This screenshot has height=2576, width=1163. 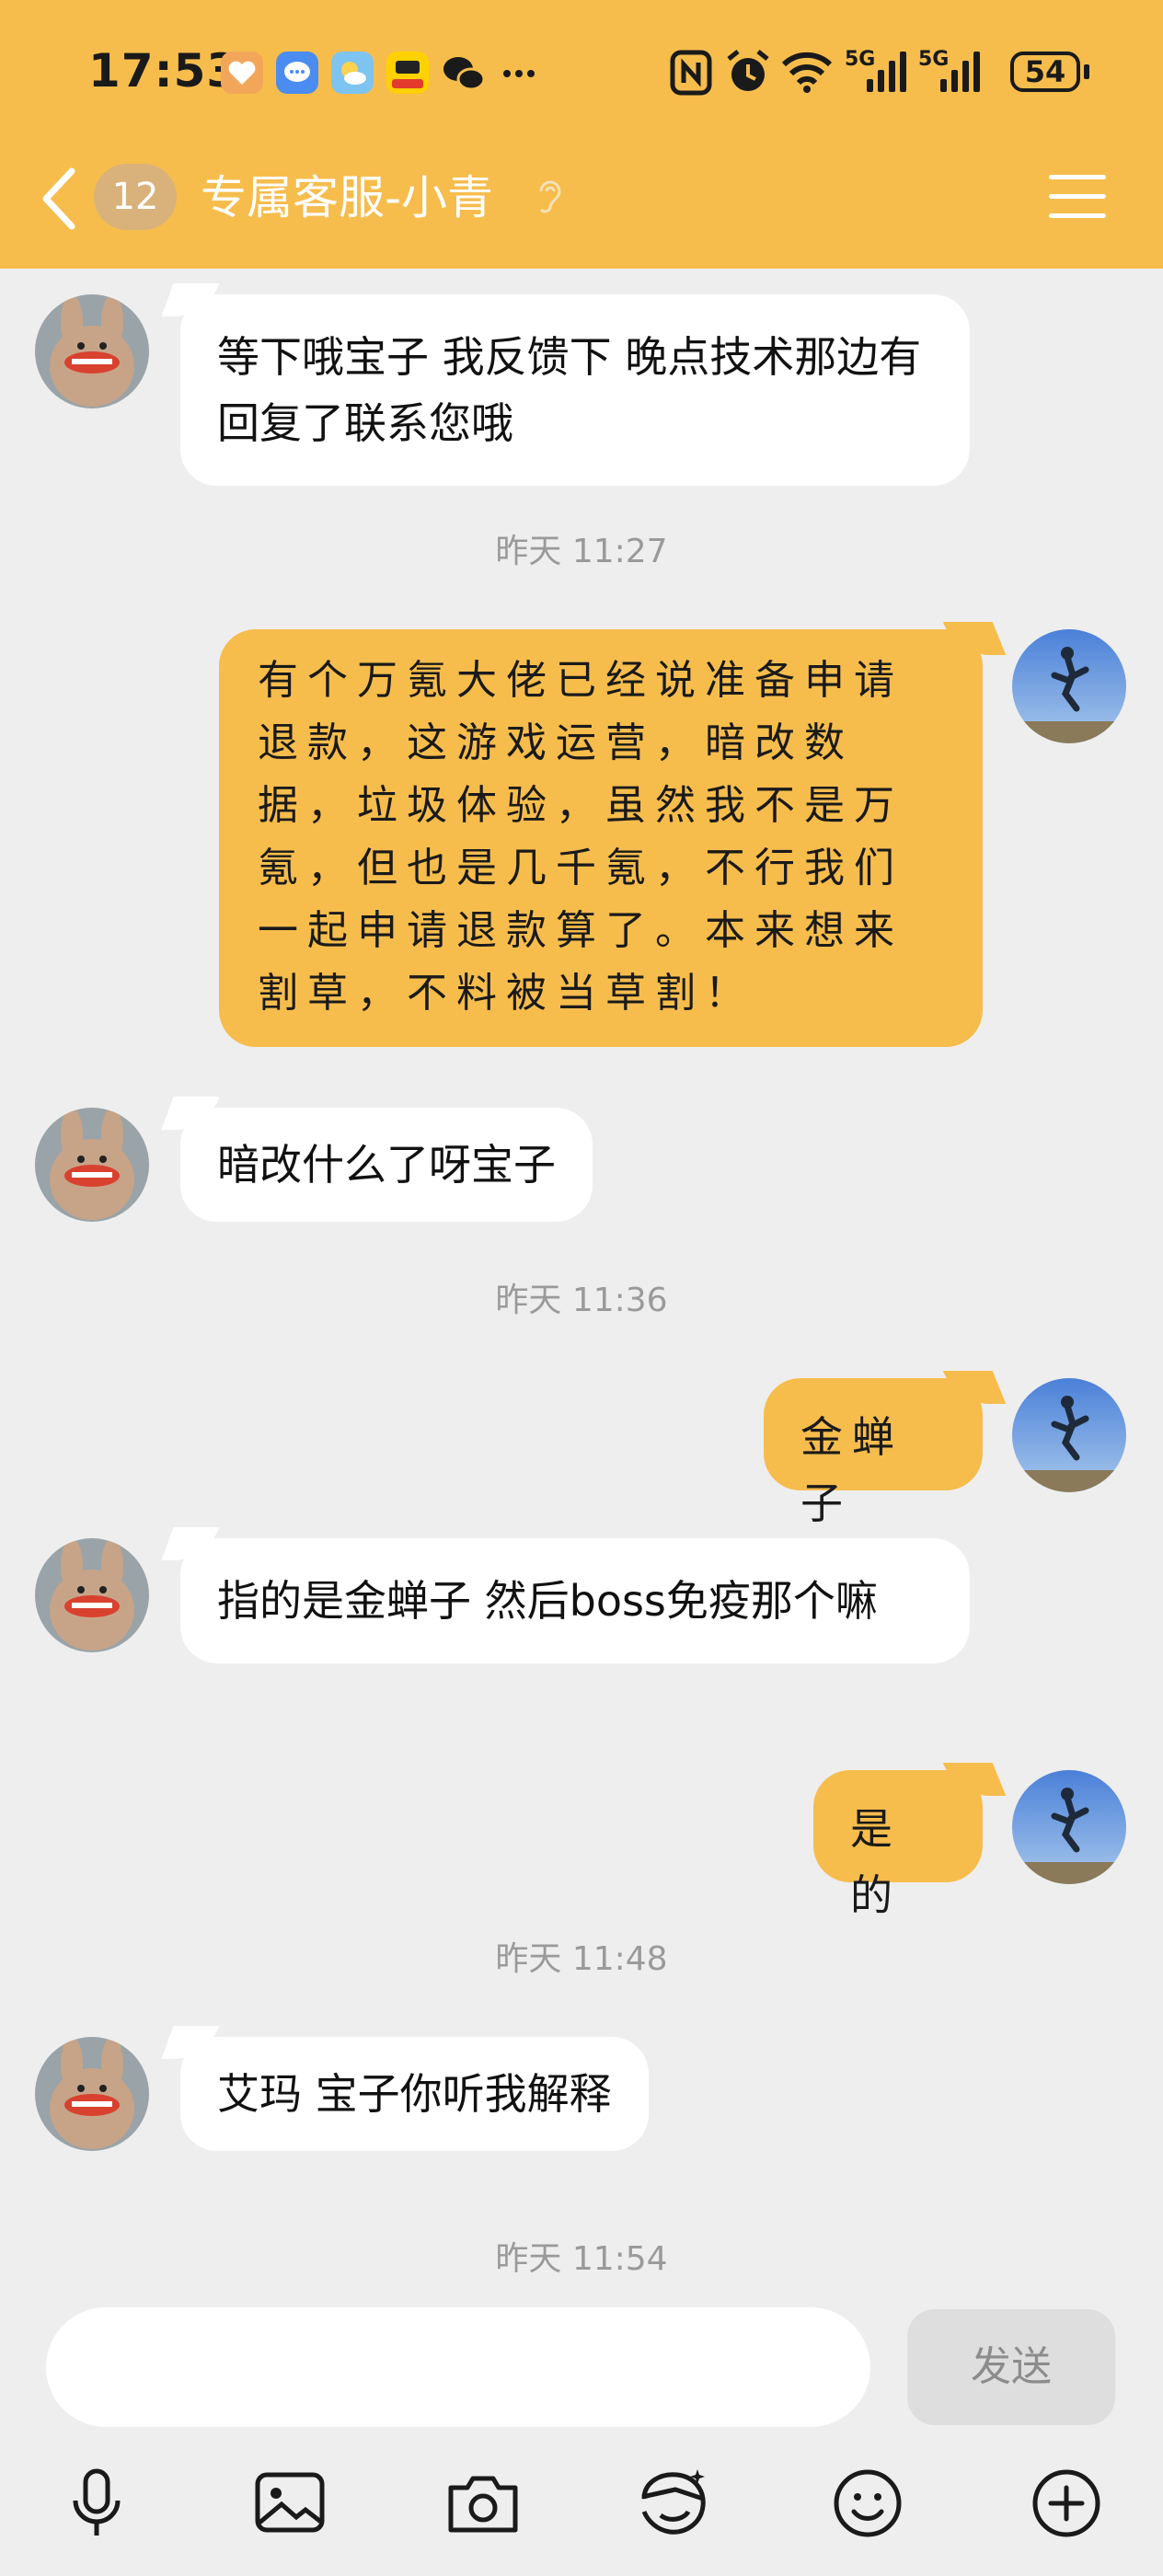 I want to click on emoji-icon, so click(x=868, y=2503).